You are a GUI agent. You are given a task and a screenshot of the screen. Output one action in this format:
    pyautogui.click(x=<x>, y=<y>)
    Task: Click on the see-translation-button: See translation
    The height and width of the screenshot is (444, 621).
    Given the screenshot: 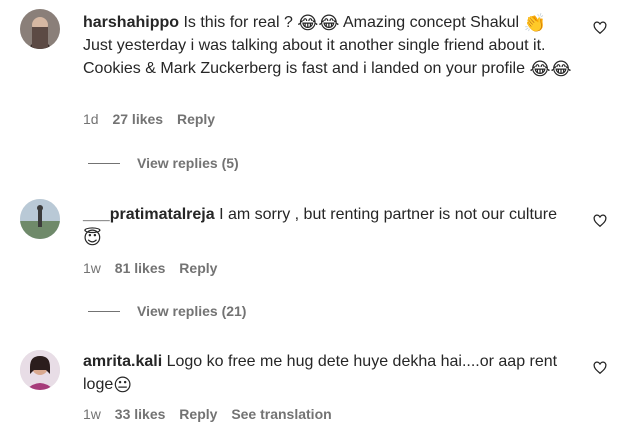 What is the action you would take?
    pyautogui.click(x=281, y=414)
    